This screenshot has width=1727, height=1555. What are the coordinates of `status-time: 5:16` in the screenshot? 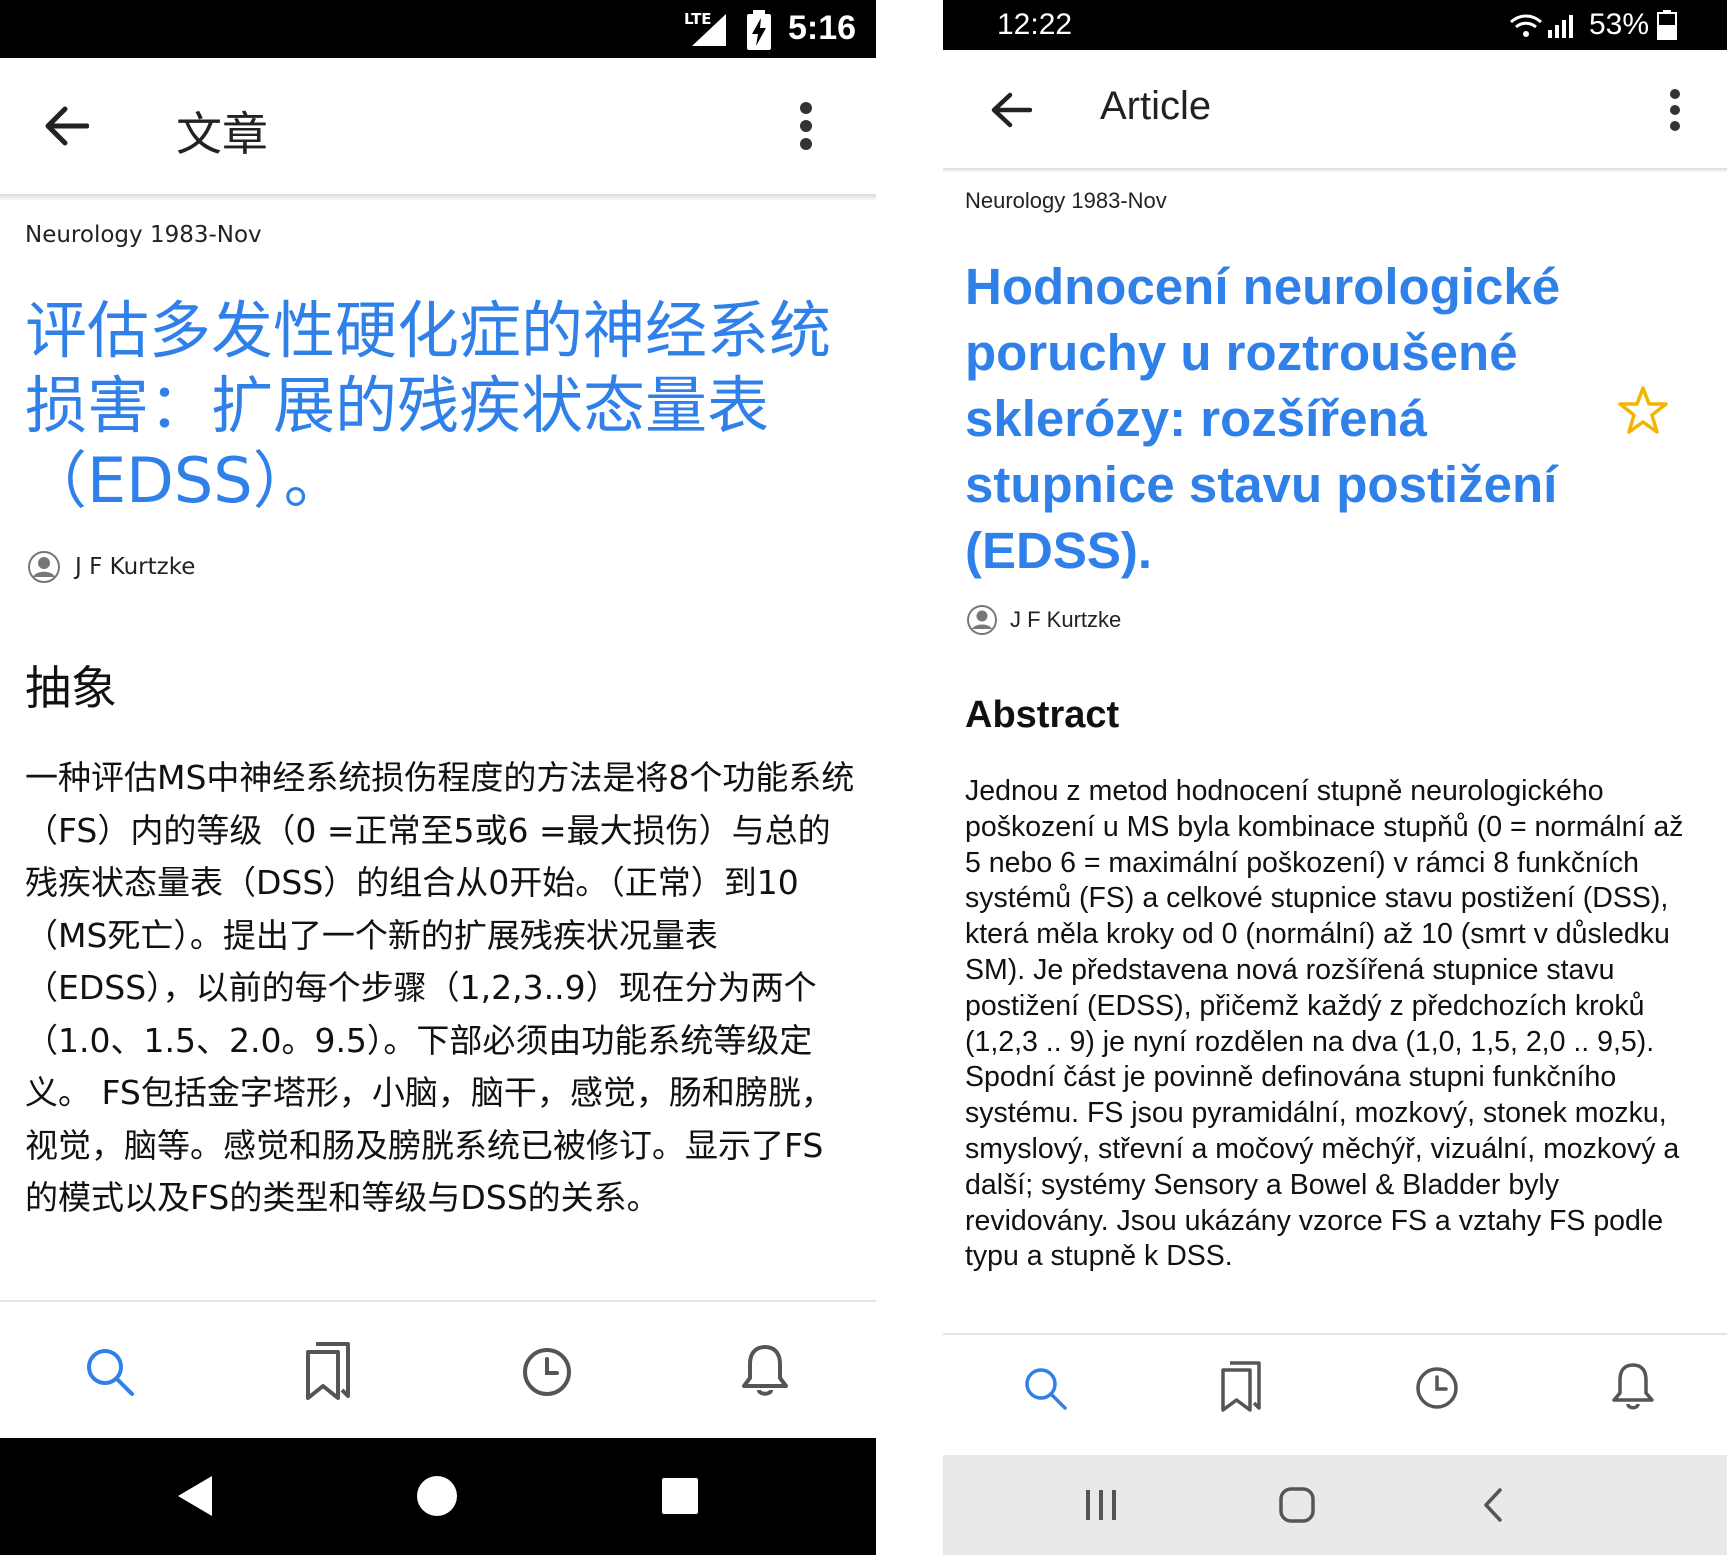 It's located at (822, 28).